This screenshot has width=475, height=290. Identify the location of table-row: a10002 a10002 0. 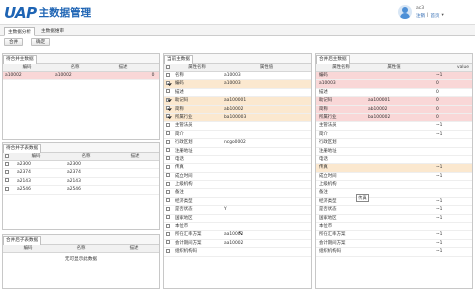
(81, 76).